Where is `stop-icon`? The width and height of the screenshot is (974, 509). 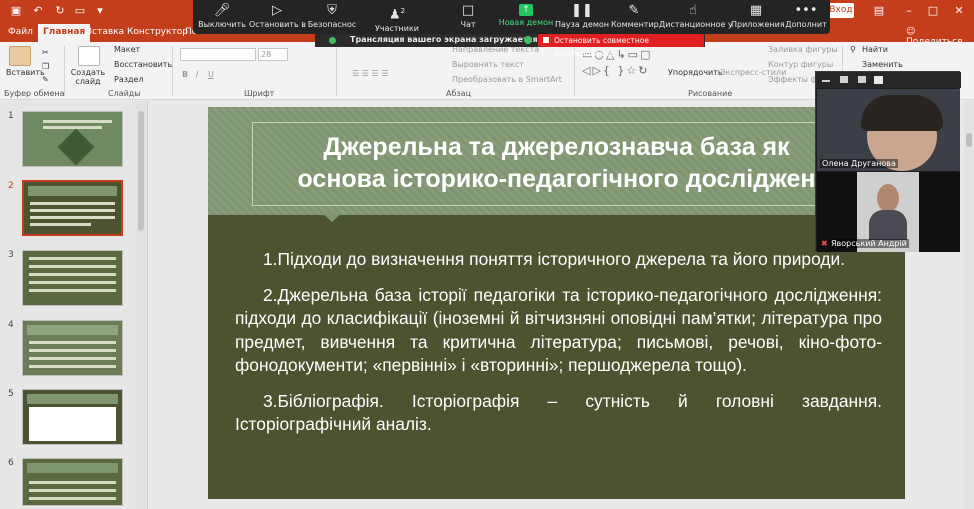
stop-icon is located at coordinates (546, 40).